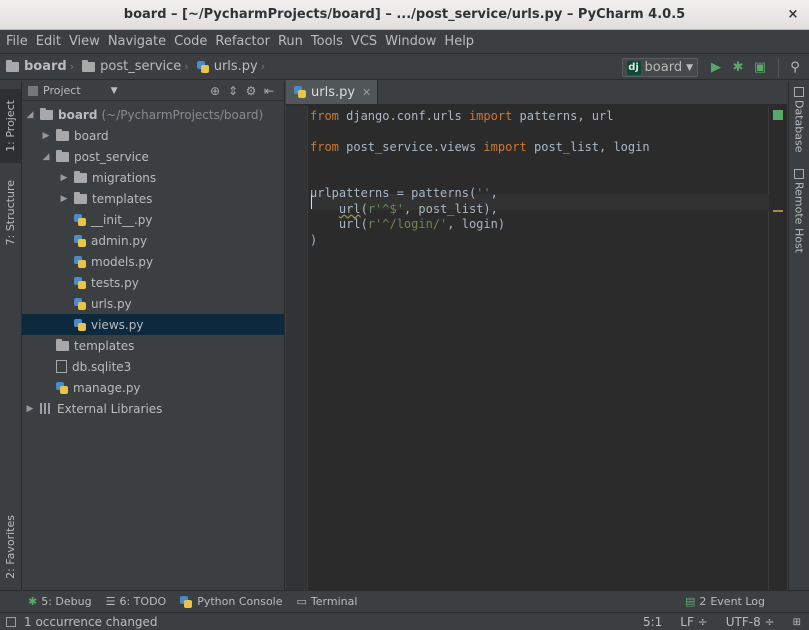  I want to click on run-configuration-select: dj board ▼, so click(659, 67).